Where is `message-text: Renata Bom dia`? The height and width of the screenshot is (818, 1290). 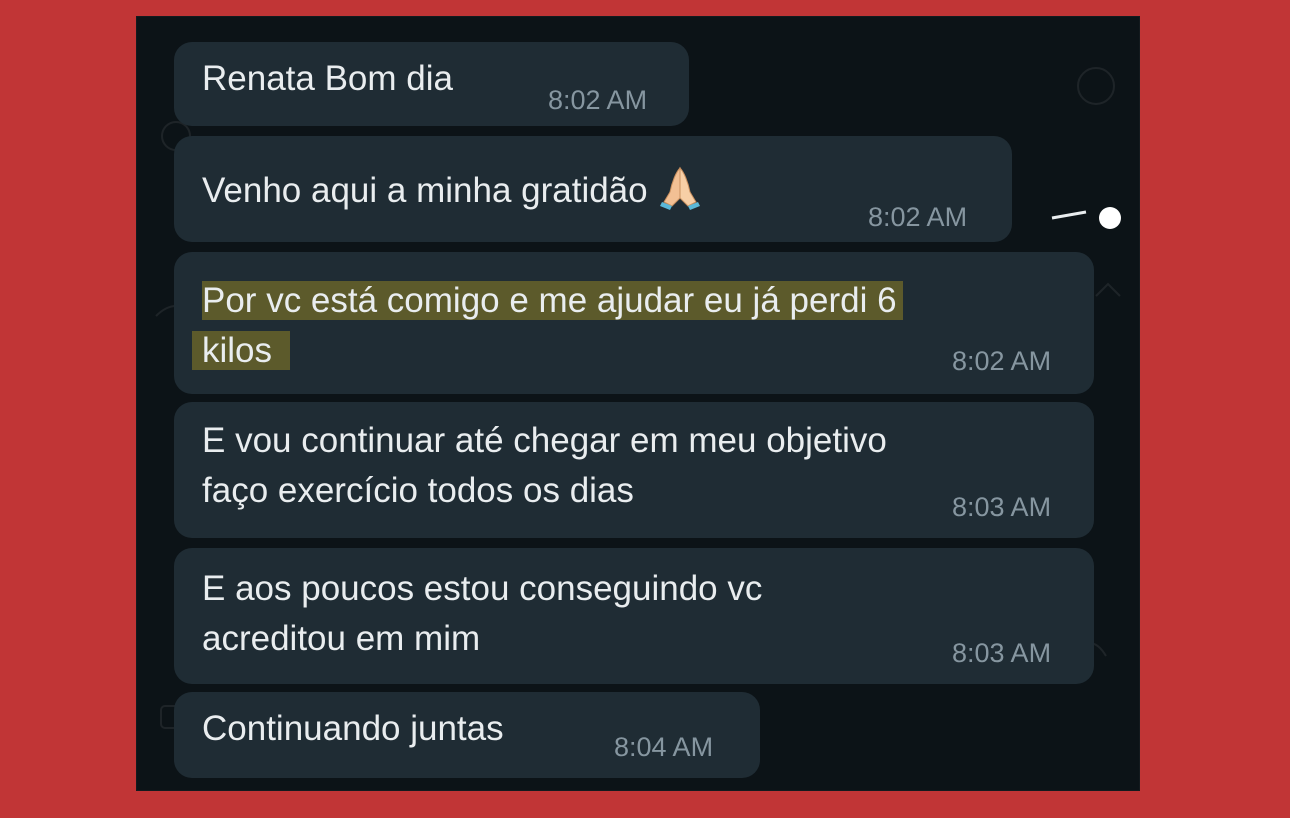 message-text: Renata Bom dia is located at coordinates (327, 78).